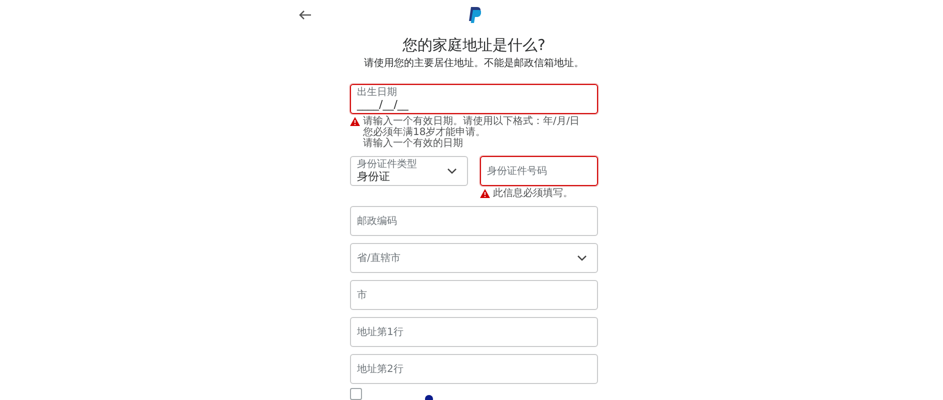 This screenshot has height=400, width=943. I want to click on back-arrow-icon, so click(305, 15).